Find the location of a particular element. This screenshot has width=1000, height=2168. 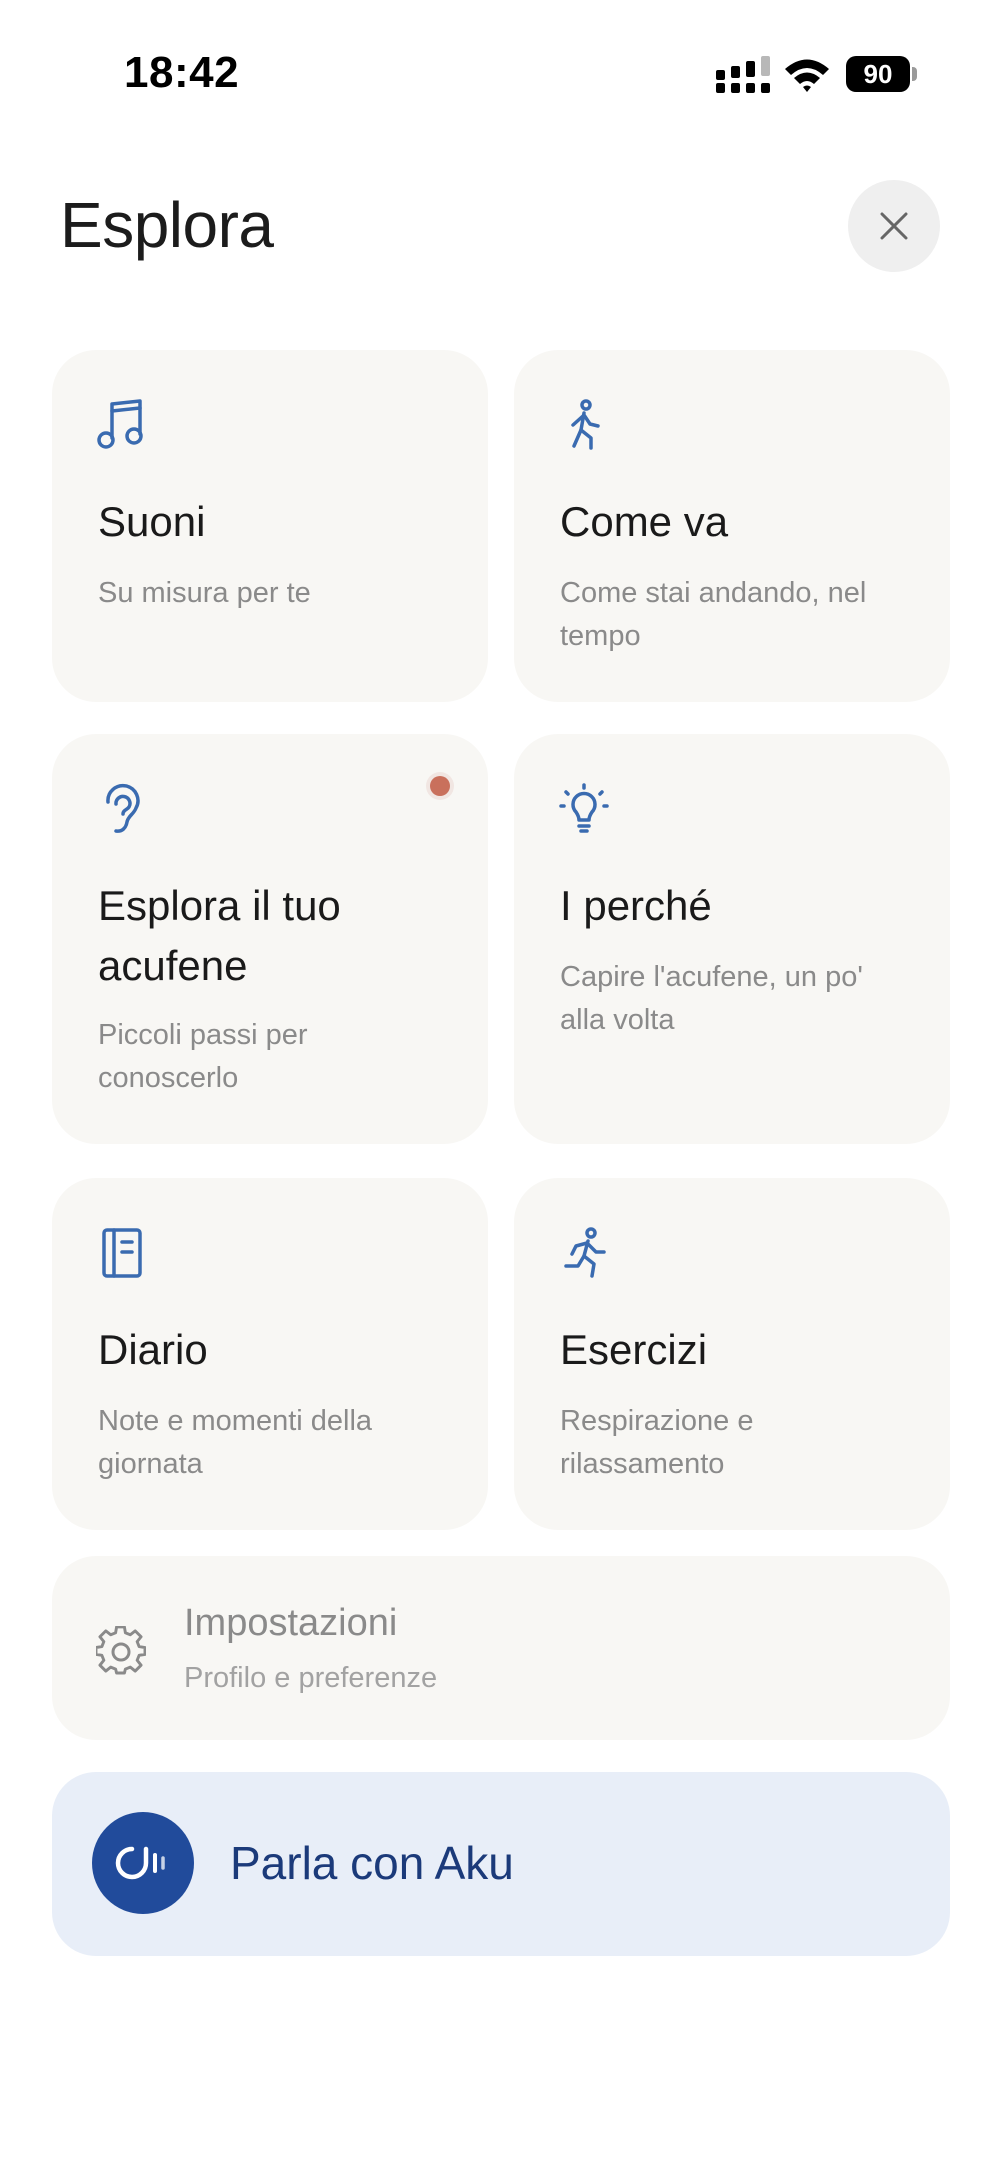

aku-label: Parla con Aku is located at coordinates (372, 1863).